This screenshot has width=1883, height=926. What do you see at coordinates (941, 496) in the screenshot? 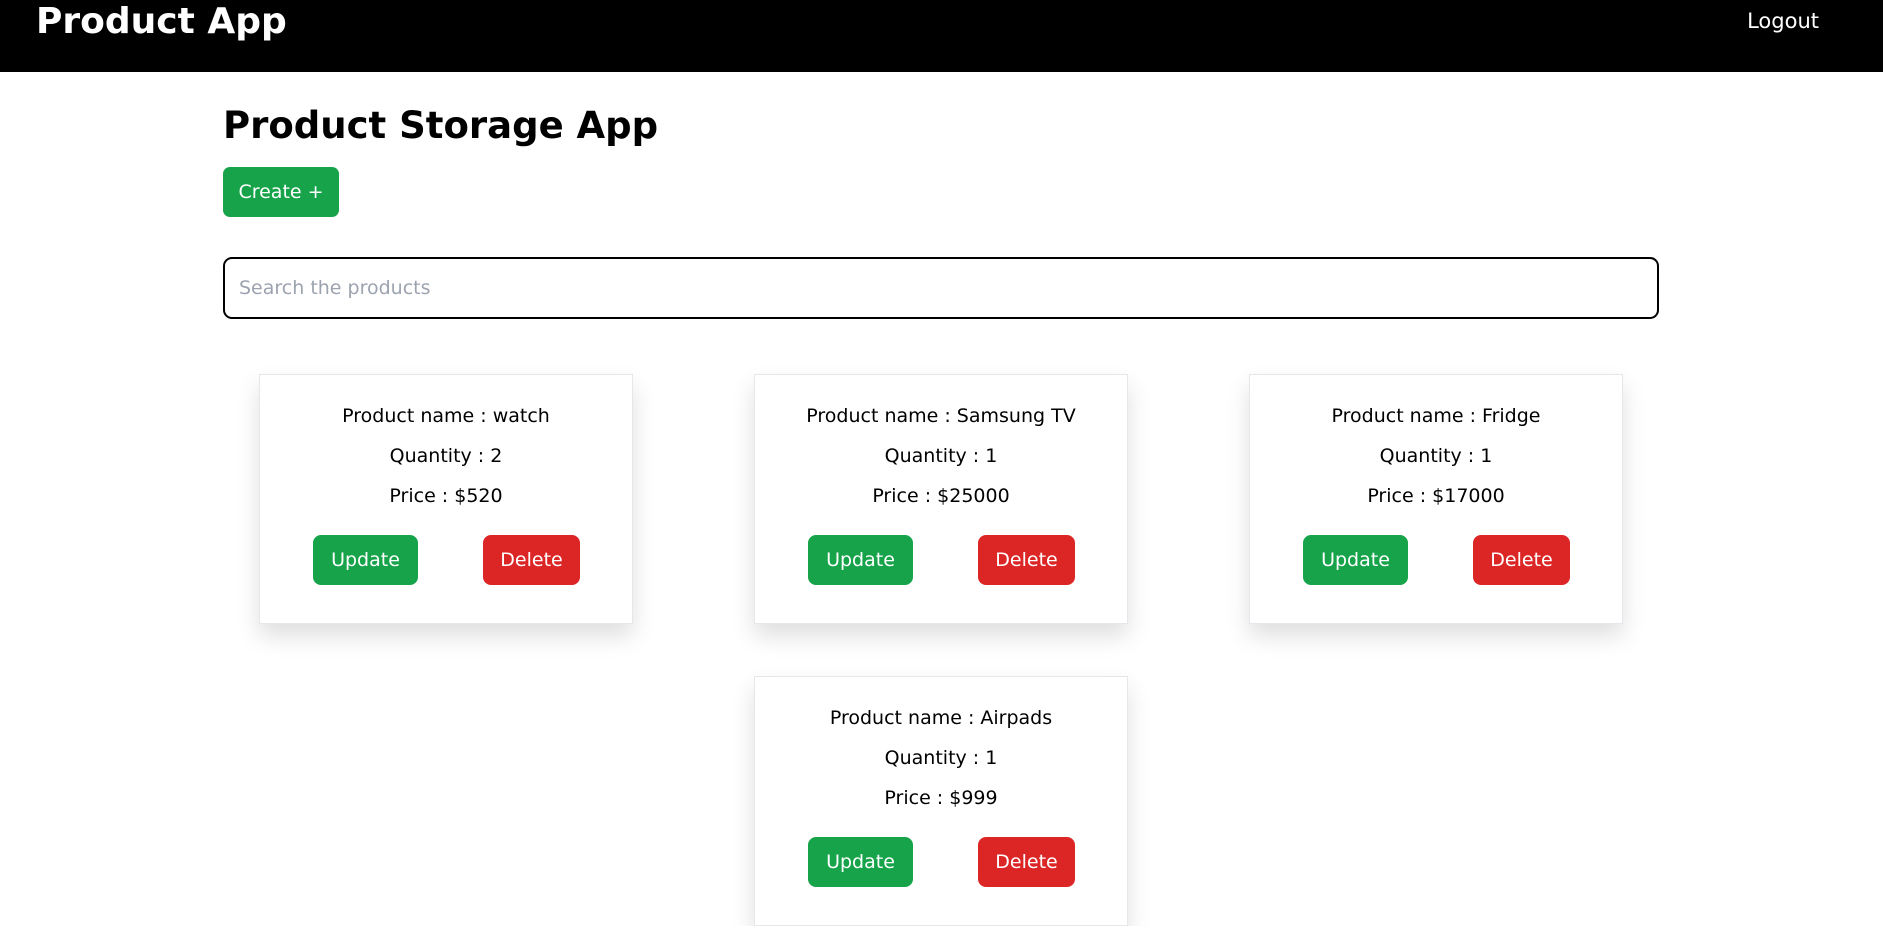
I see `product-price: Price : $25000` at bounding box center [941, 496].